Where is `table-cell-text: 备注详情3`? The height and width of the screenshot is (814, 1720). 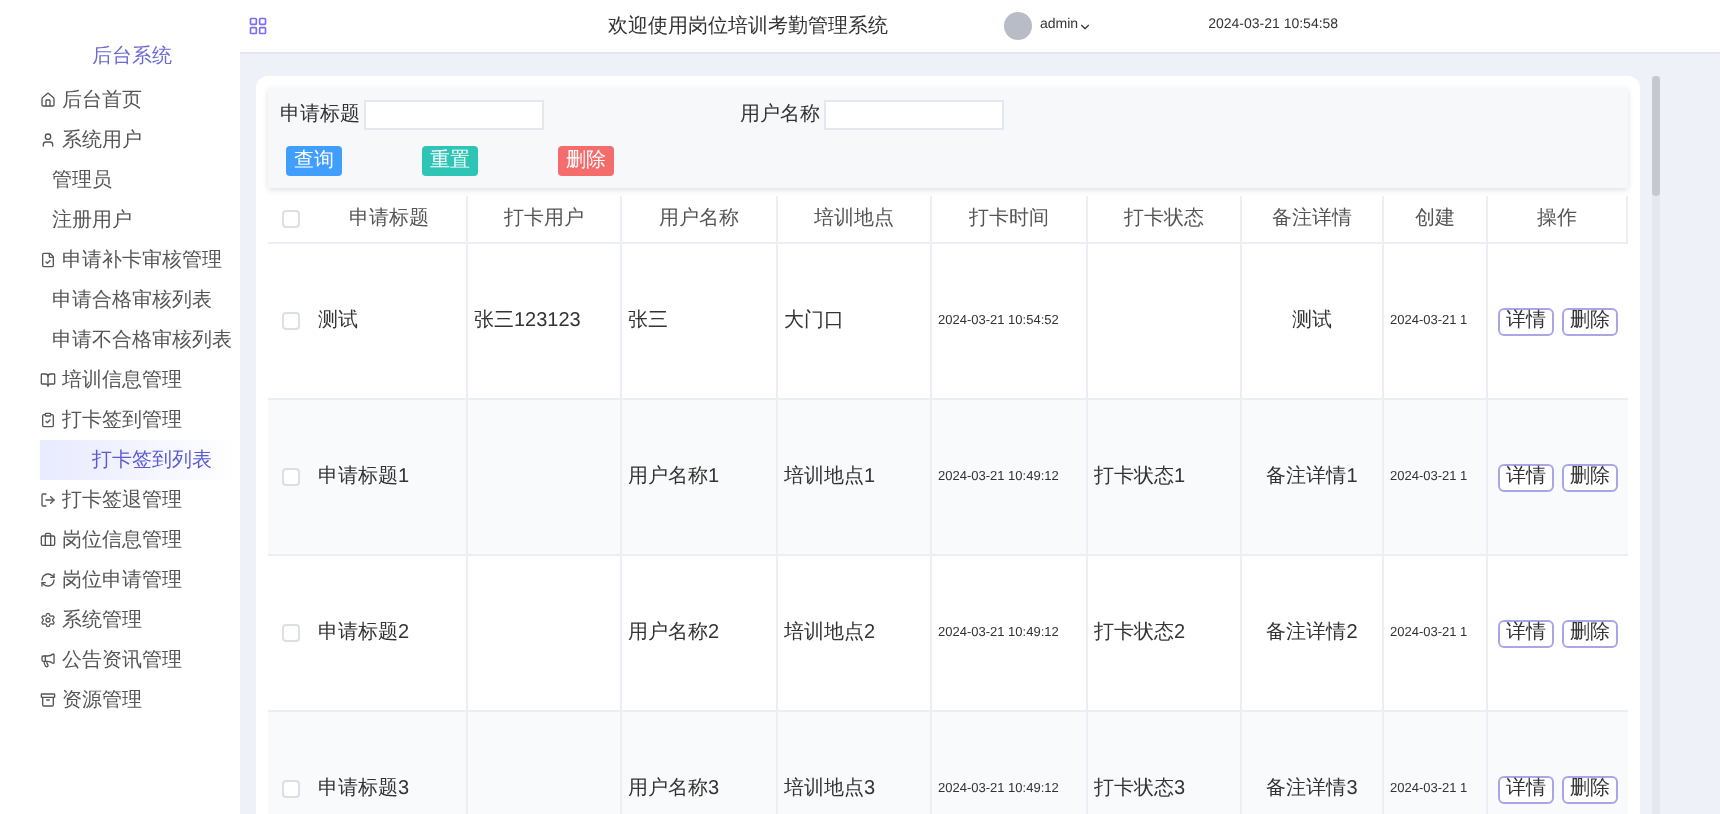 table-cell-text: 备注详情3 is located at coordinates (1312, 789).